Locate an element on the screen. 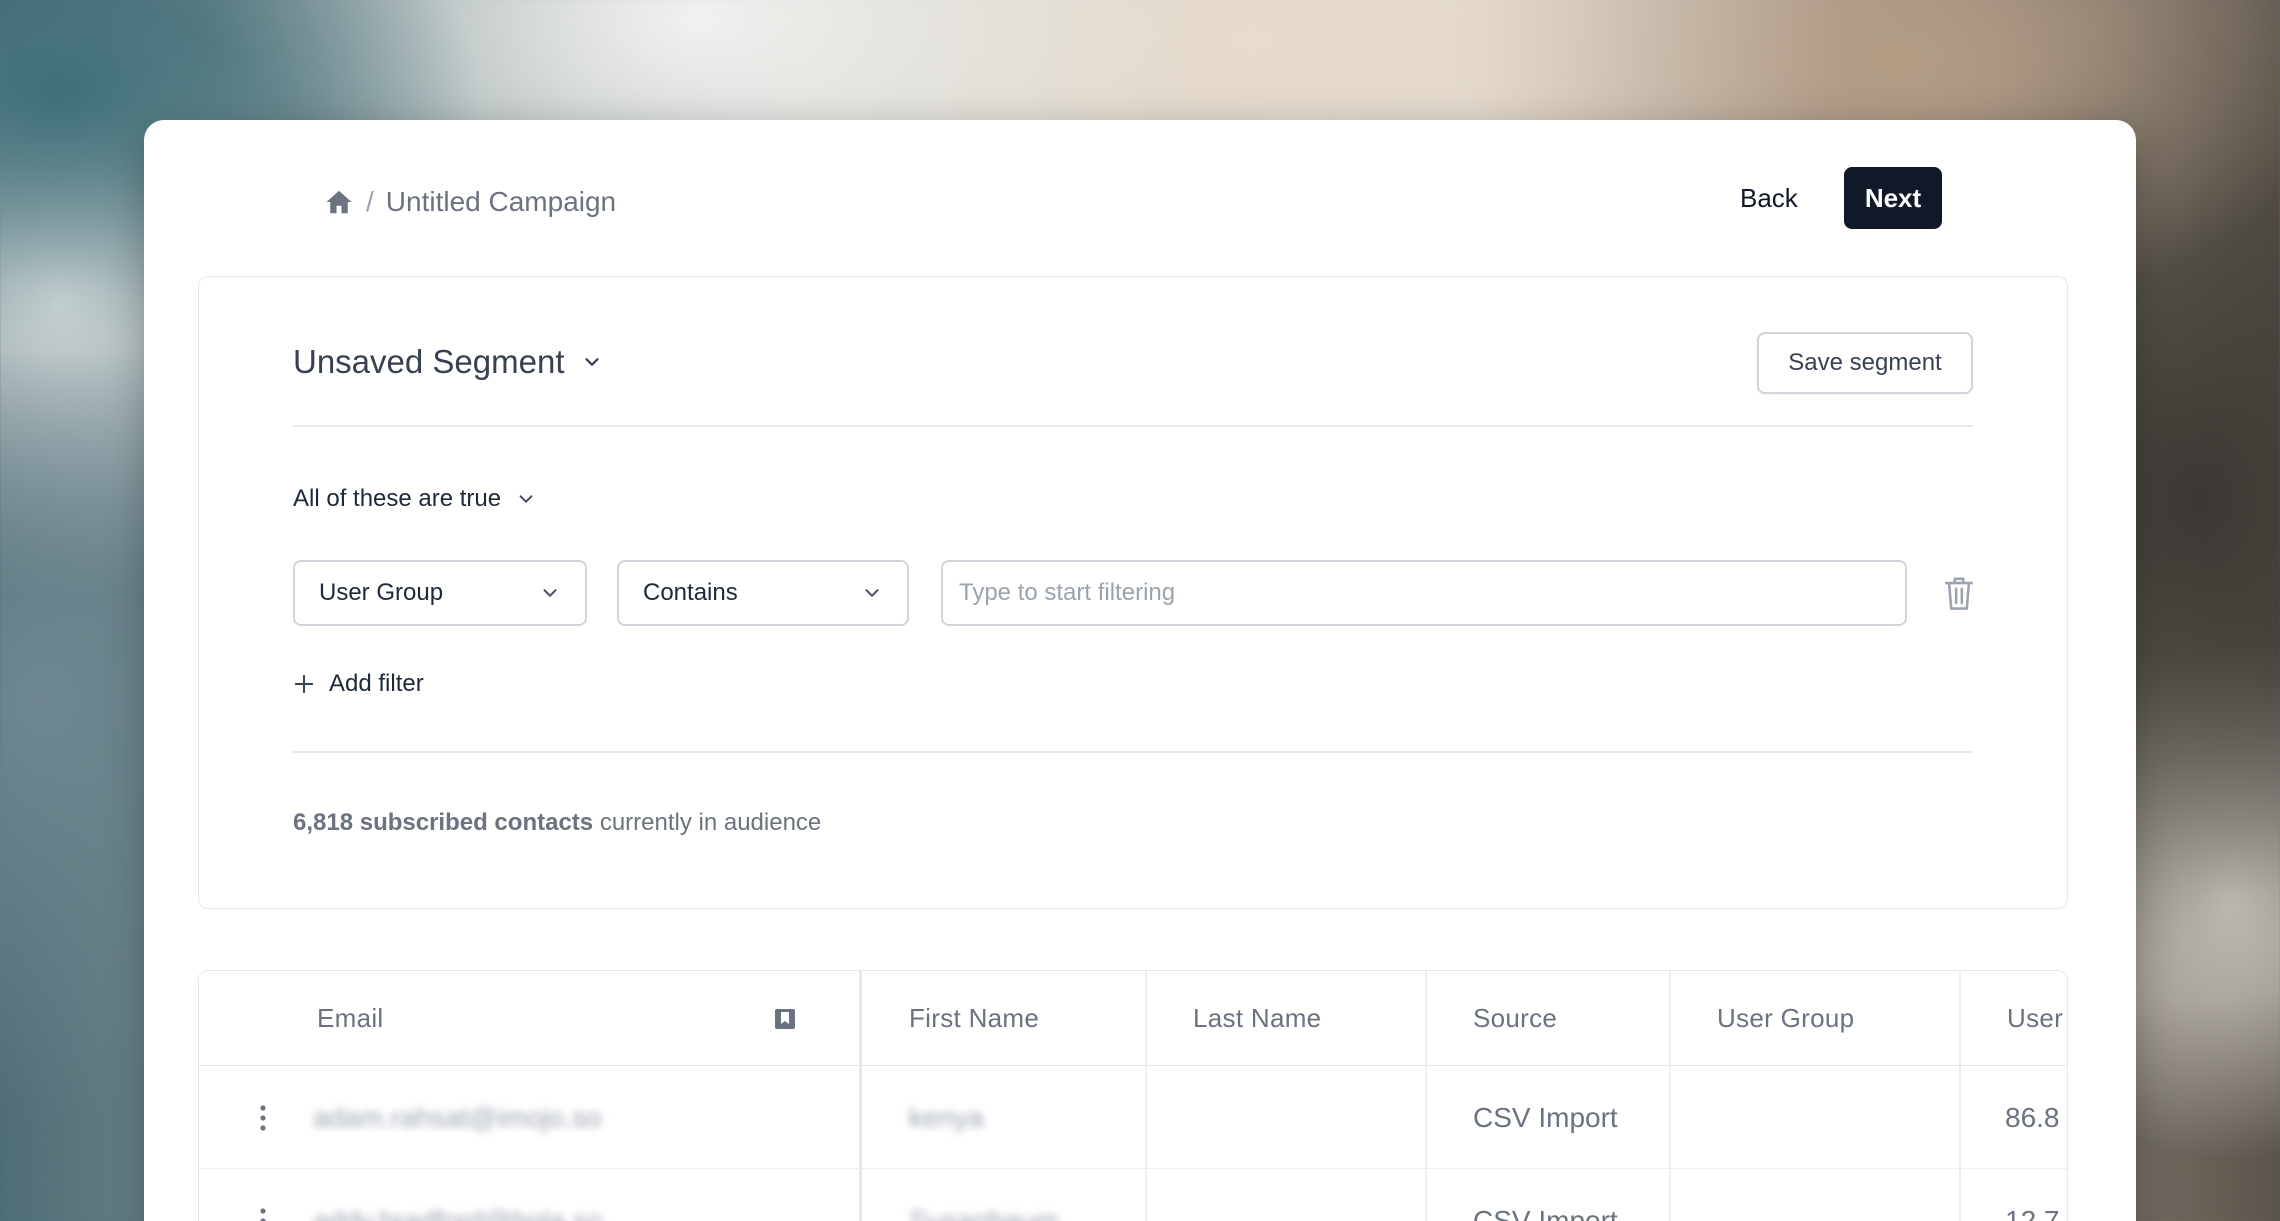  home-icon is located at coordinates (339, 202).